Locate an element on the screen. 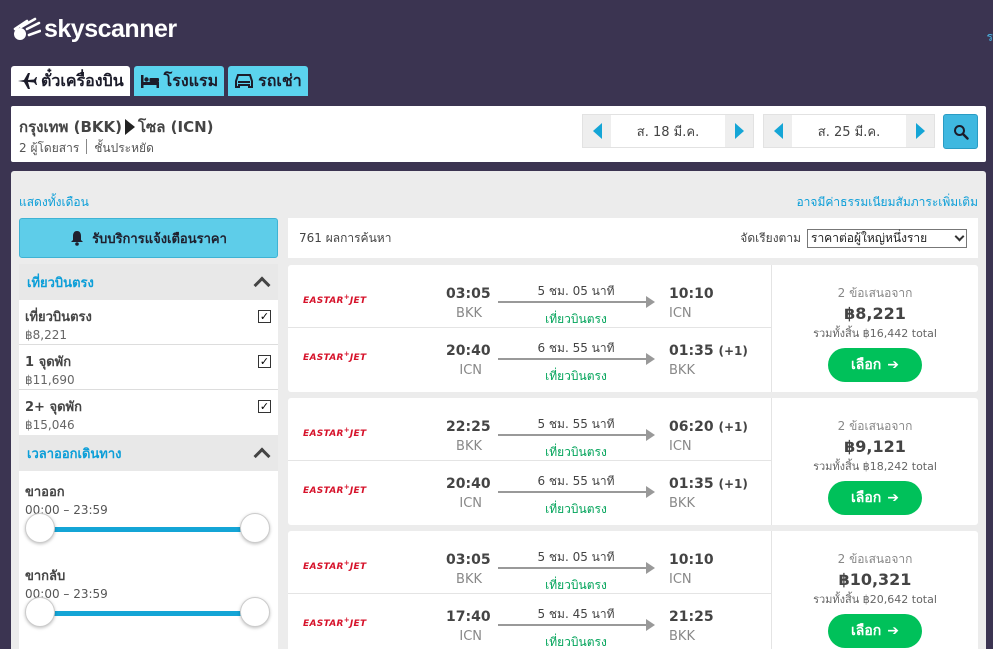  tab-hotels-label: โรงแรม is located at coordinates (191, 80).